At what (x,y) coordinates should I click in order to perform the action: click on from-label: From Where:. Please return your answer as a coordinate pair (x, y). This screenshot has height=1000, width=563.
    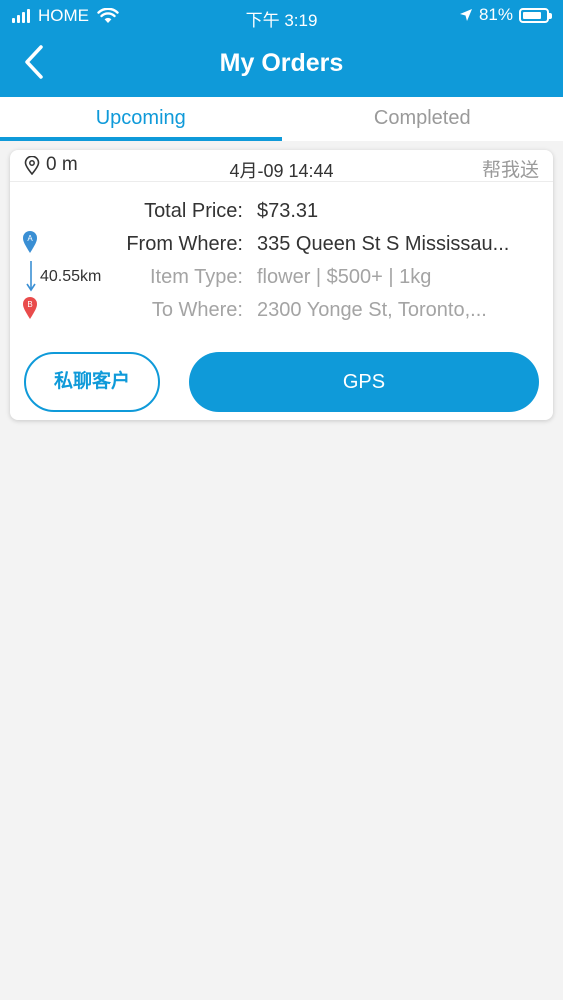
    Looking at the image, I should click on (184, 244).